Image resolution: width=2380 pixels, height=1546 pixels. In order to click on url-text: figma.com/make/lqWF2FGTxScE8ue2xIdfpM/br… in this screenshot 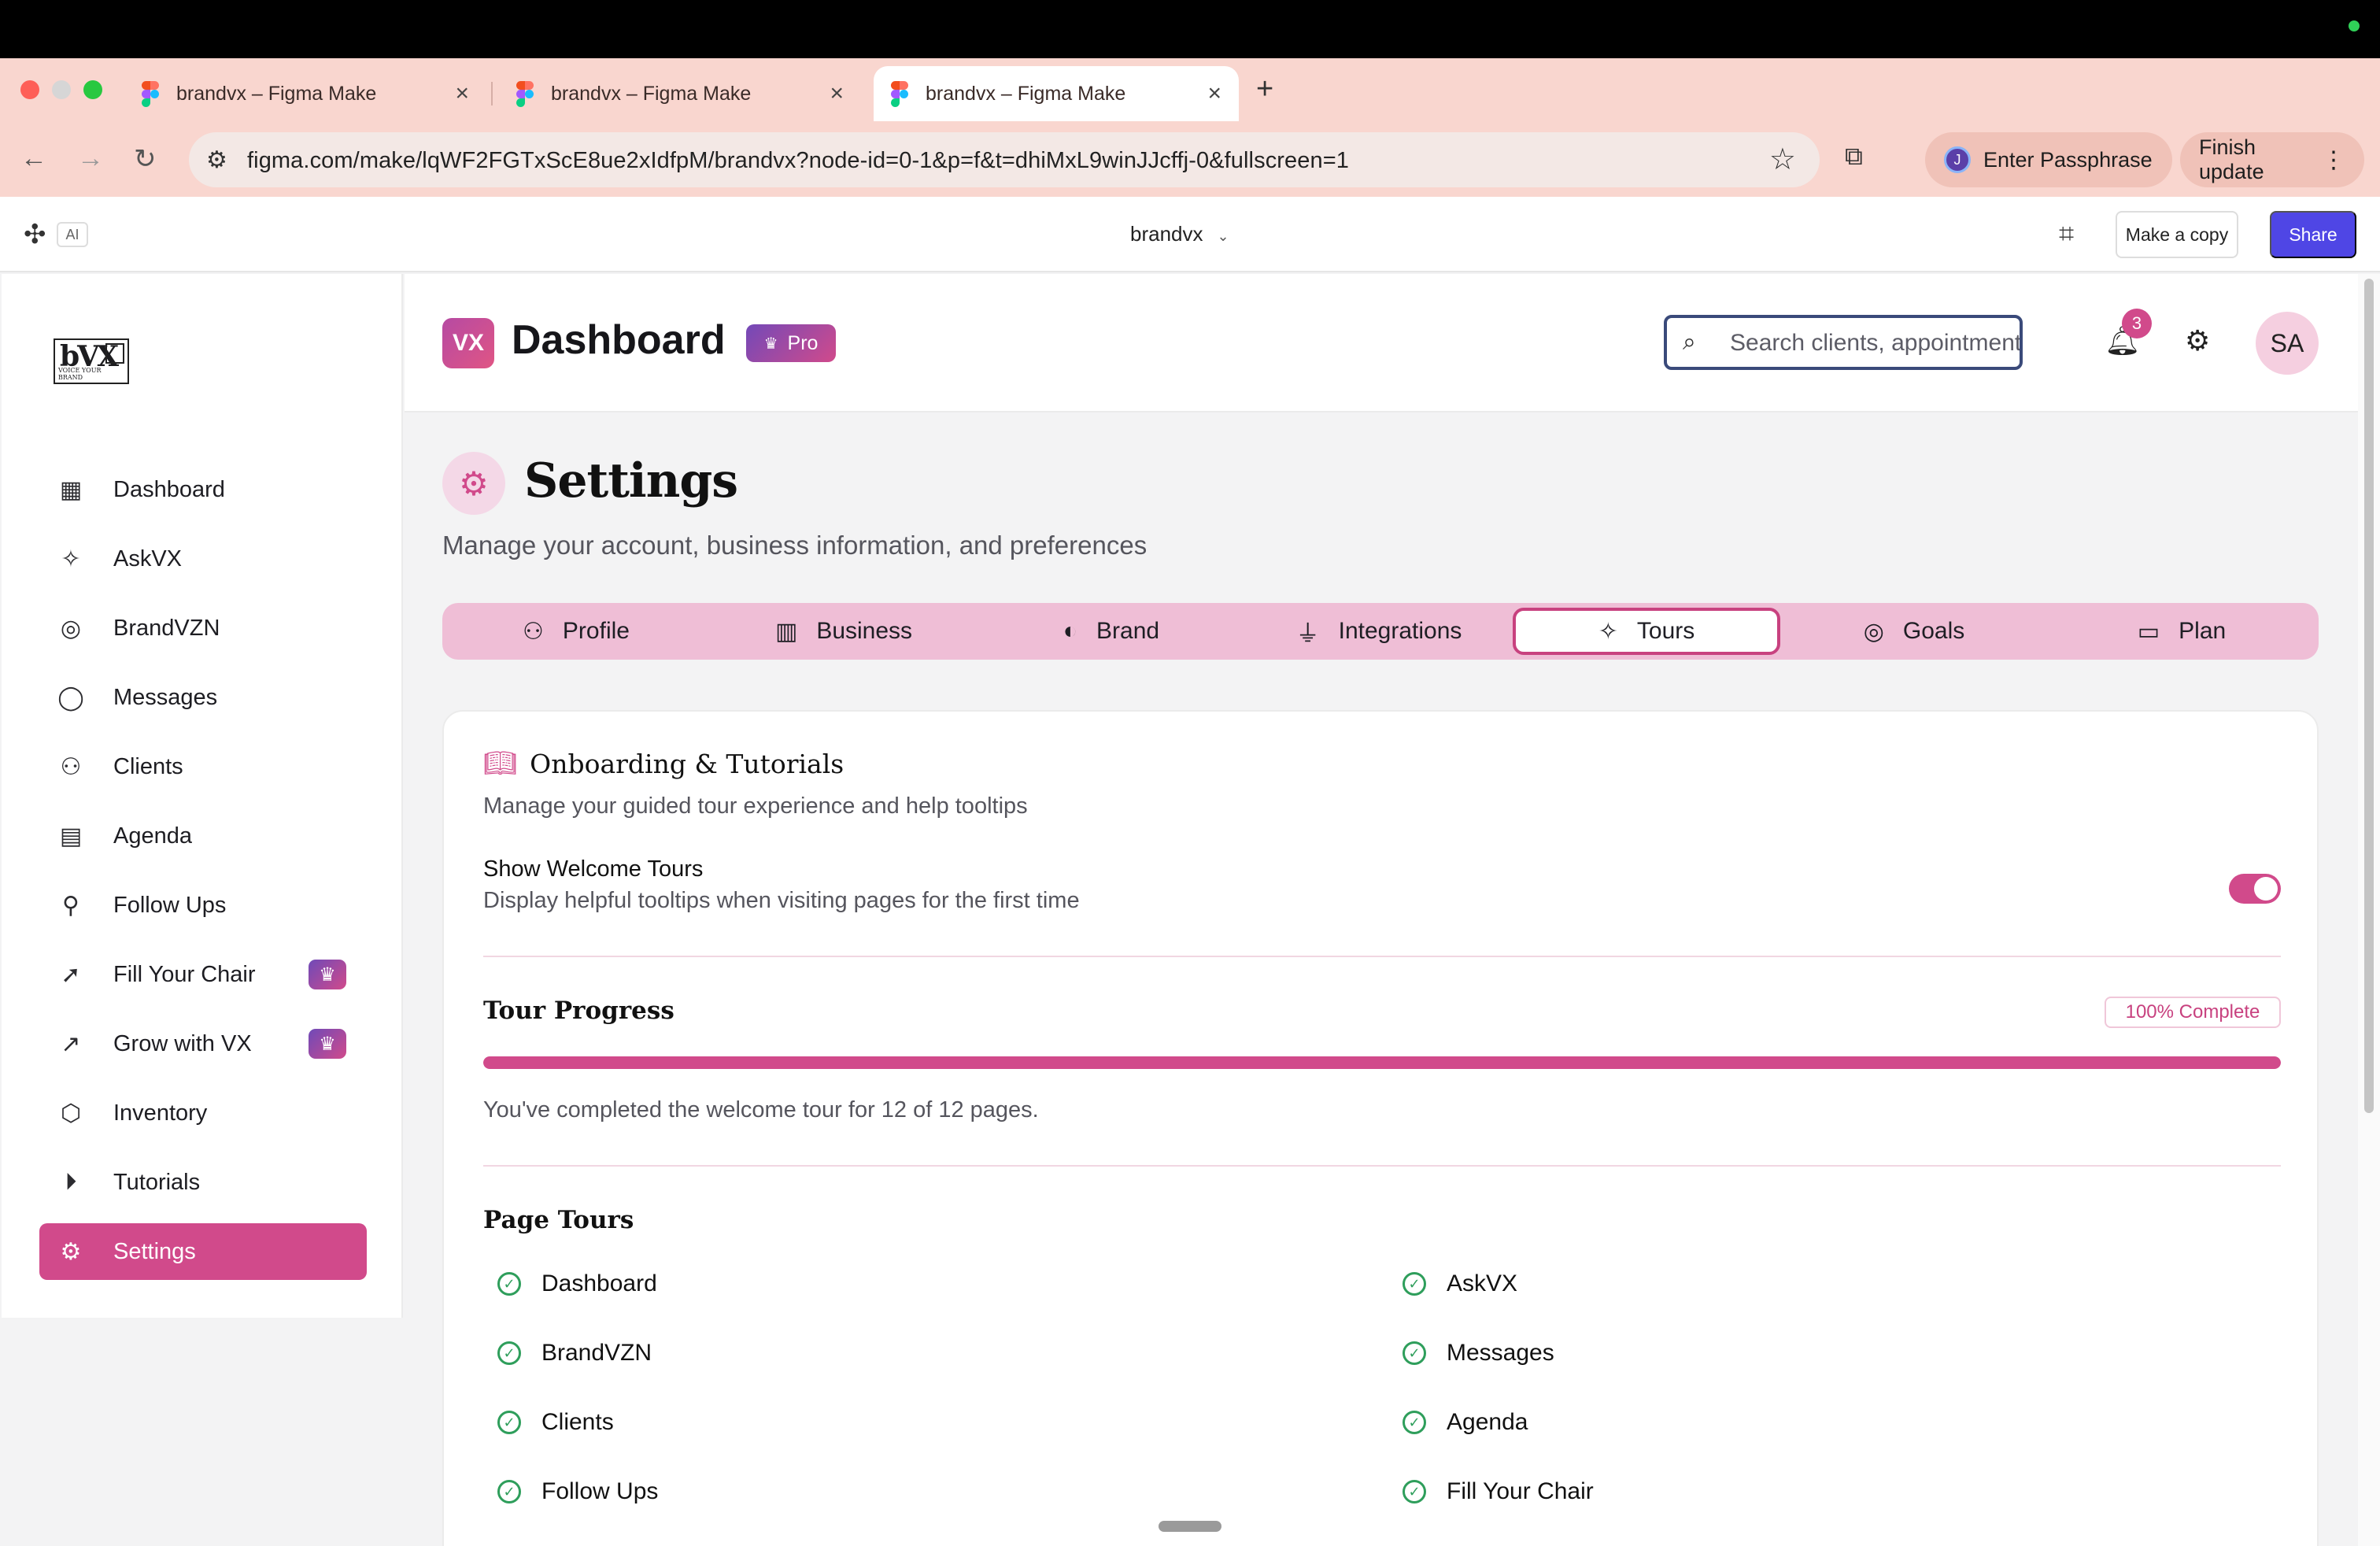, I will do `click(798, 161)`.